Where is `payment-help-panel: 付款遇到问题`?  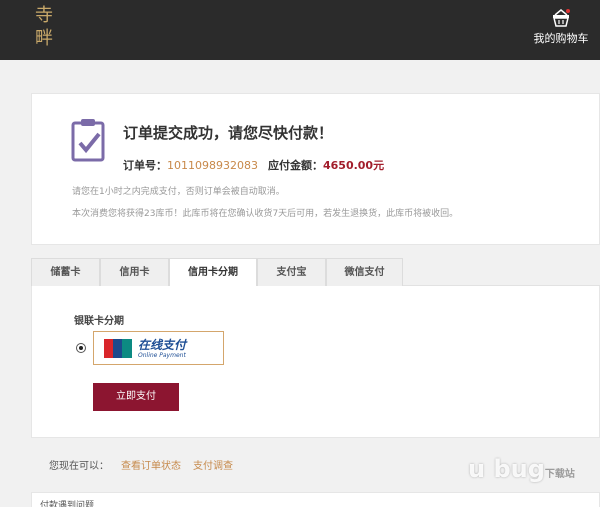 payment-help-panel: 付款遇到问题 is located at coordinates (315, 499).